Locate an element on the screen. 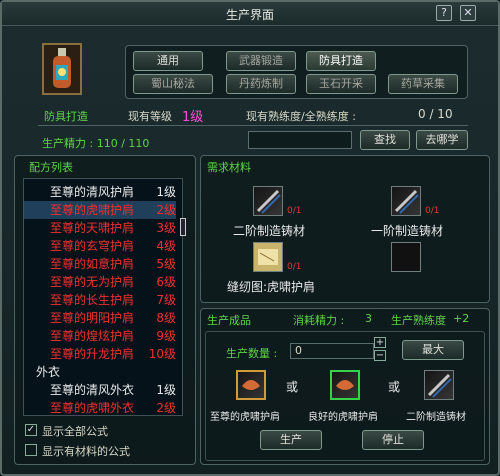 This screenshot has height=476, width=500. tab-weapon-forging: 武器锻造 is located at coordinates (261, 61).